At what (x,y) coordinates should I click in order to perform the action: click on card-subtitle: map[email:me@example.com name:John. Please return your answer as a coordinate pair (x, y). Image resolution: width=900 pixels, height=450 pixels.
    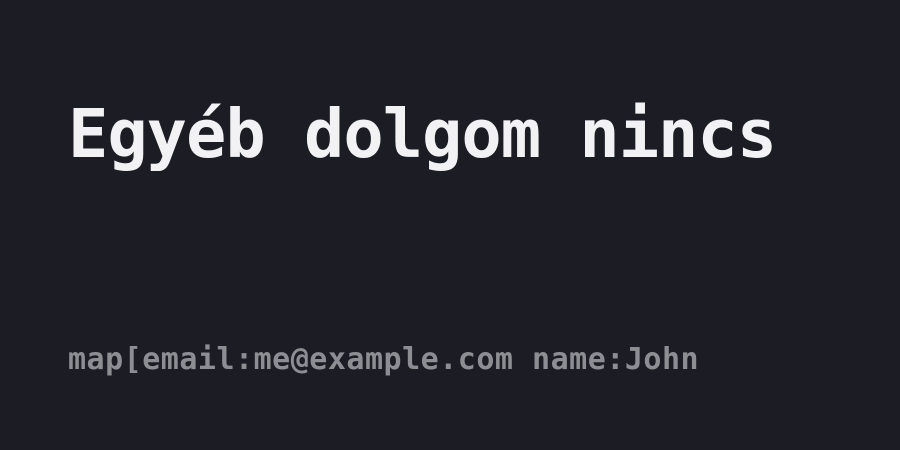
    Looking at the image, I should click on (384, 359).